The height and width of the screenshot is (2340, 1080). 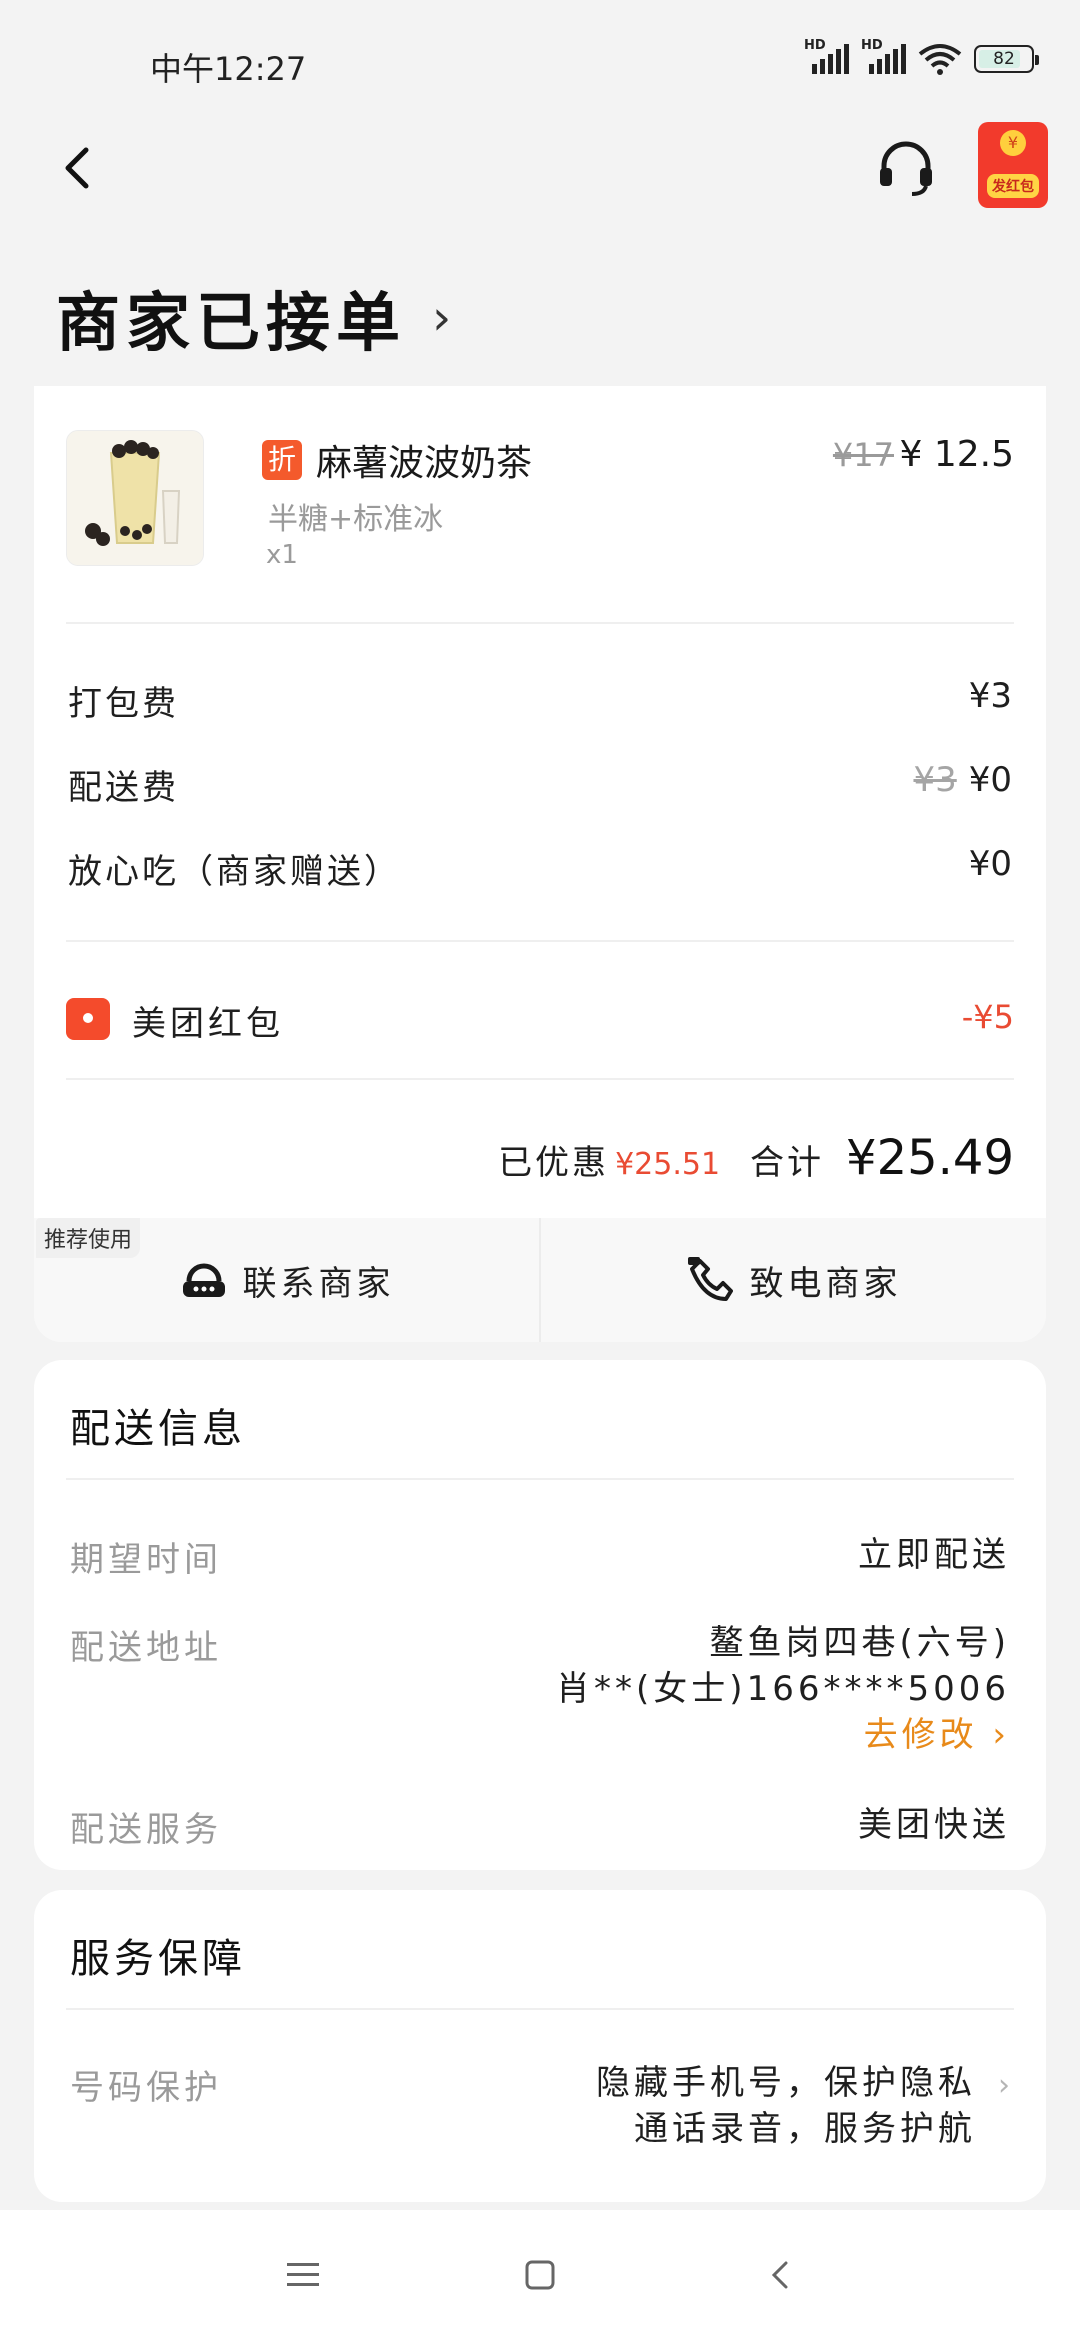 What do you see at coordinates (88, 1019) in the screenshot?
I see `red-packet-icon` at bounding box center [88, 1019].